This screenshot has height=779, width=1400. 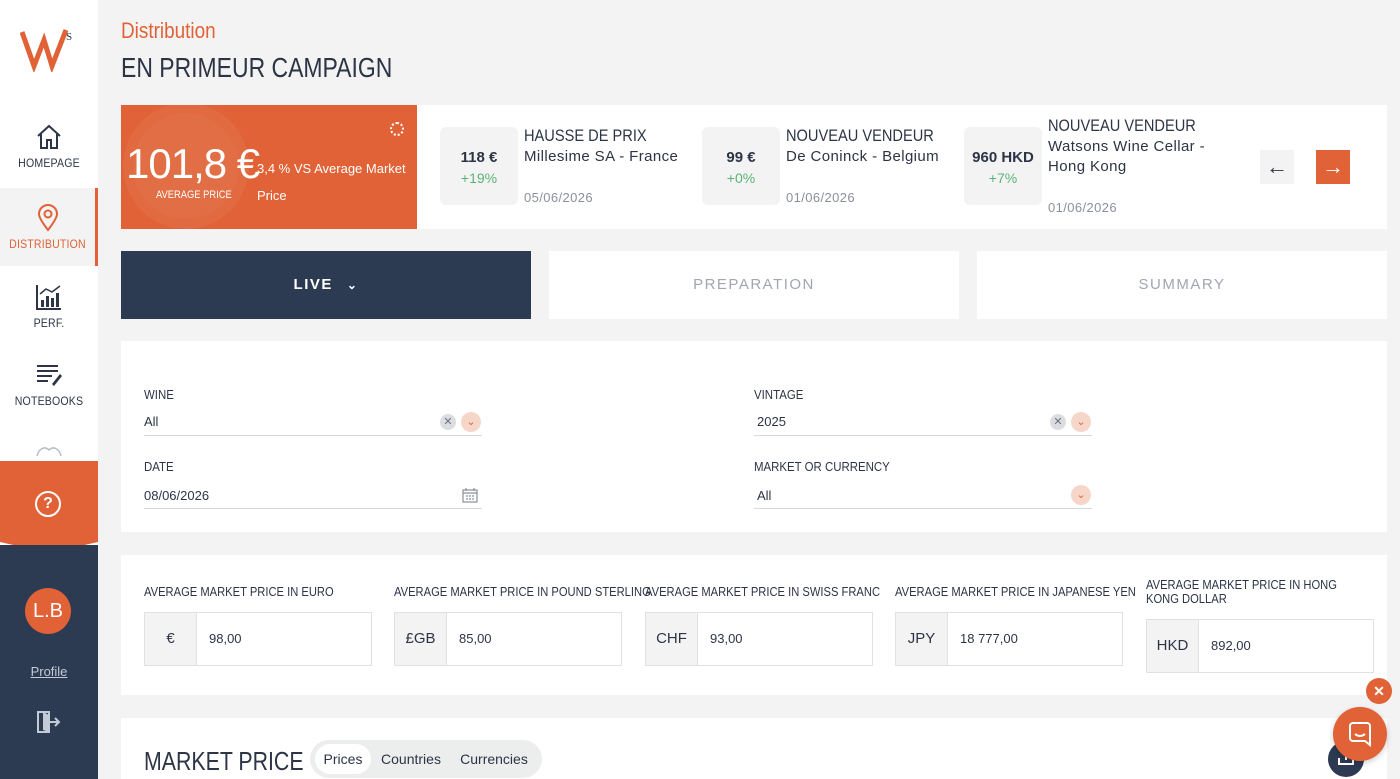 I want to click on vintage-clear-icon: ✕, so click(x=1058, y=422).